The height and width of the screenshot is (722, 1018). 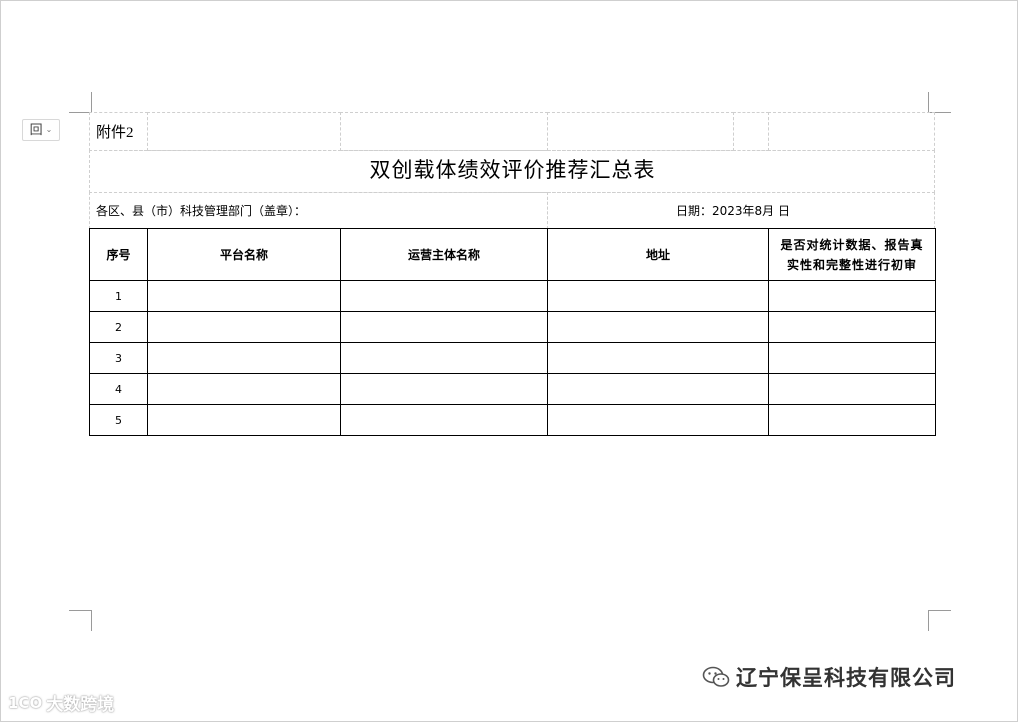 I want to click on wechat-icon, so click(x=716, y=676).